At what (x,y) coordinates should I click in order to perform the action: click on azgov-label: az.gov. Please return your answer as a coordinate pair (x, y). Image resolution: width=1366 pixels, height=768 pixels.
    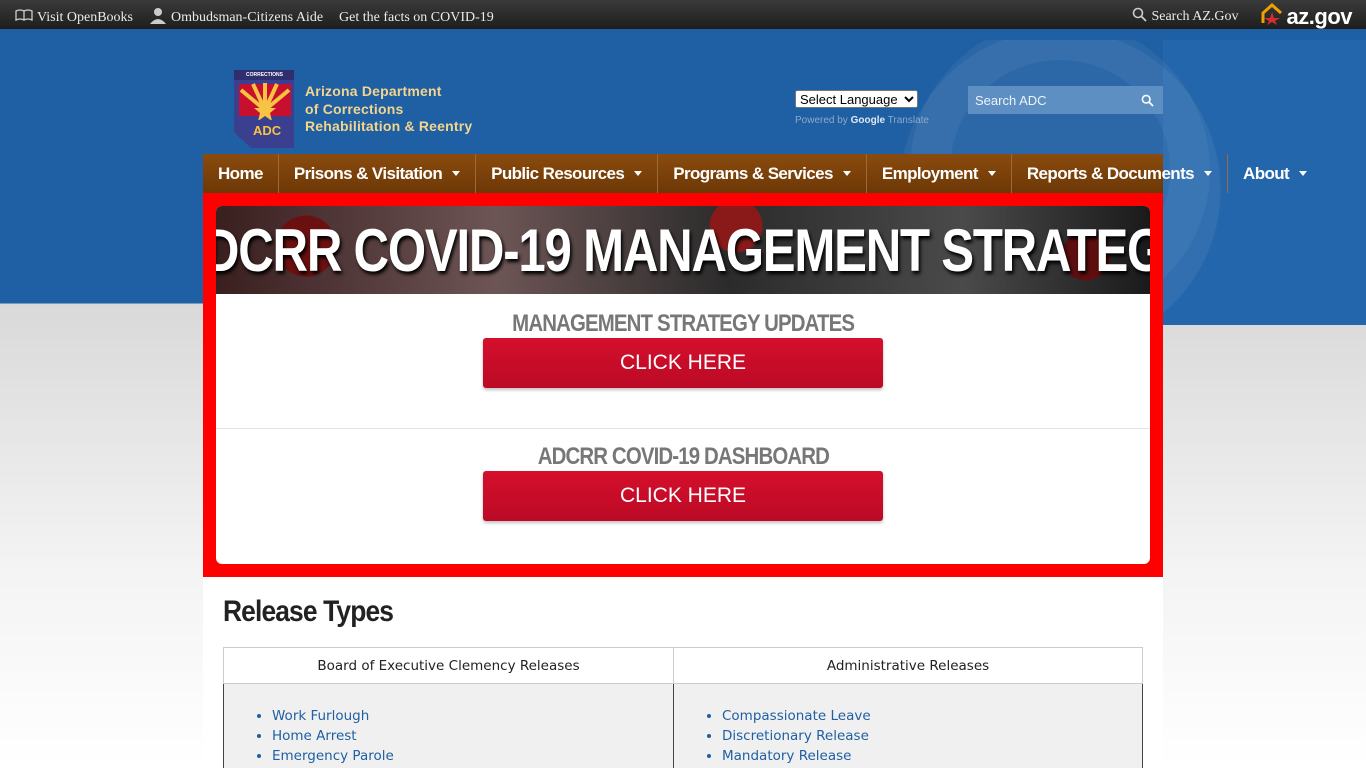
    Looking at the image, I should click on (1319, 16).